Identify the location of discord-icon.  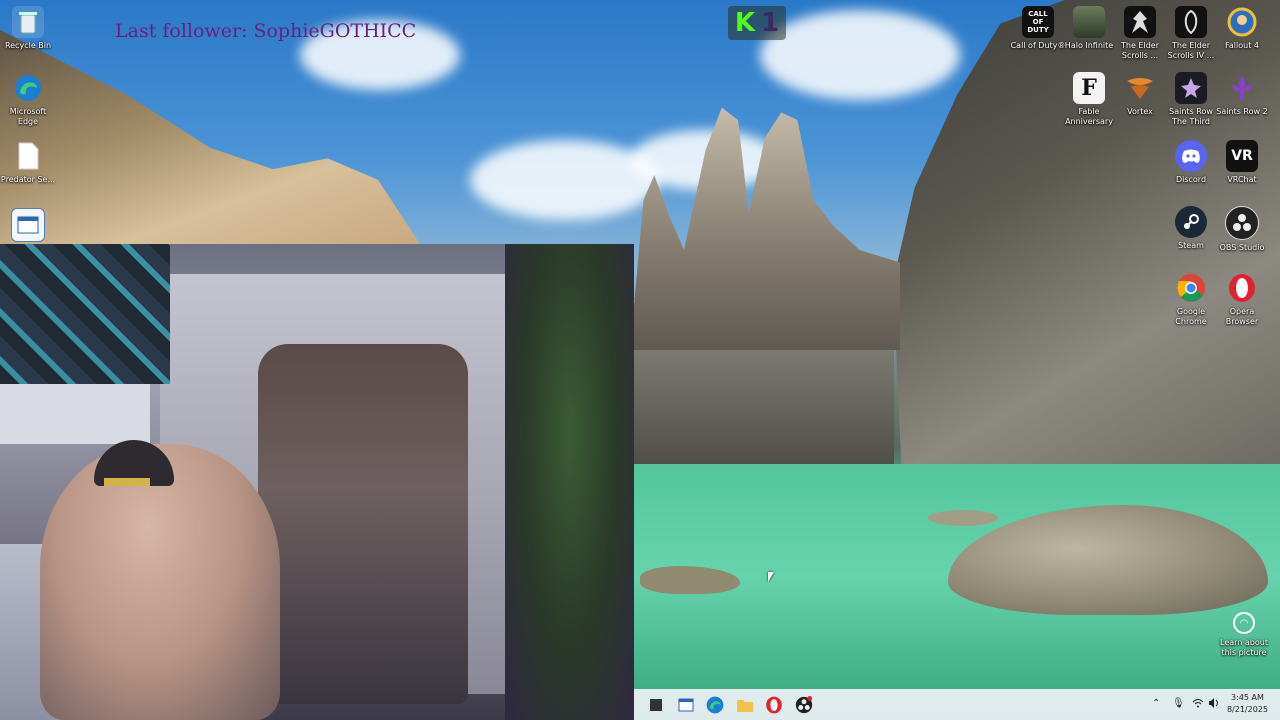
(1191, 156).